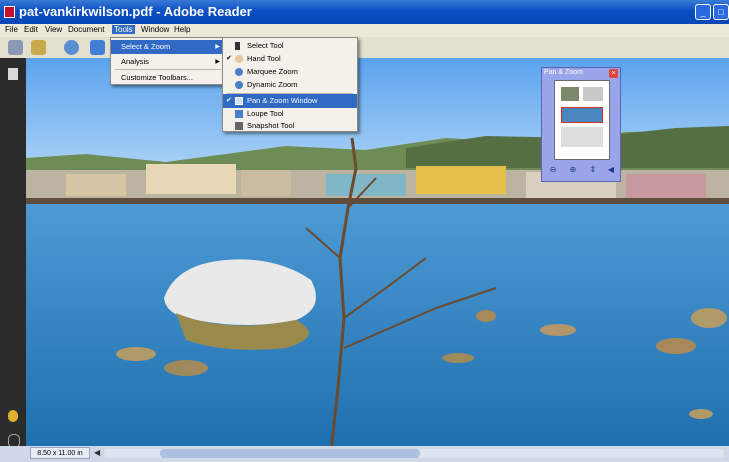 This screenshot has height=462, width=729. I want to click on fit-page-icon: ⇕, so click(593, 170).